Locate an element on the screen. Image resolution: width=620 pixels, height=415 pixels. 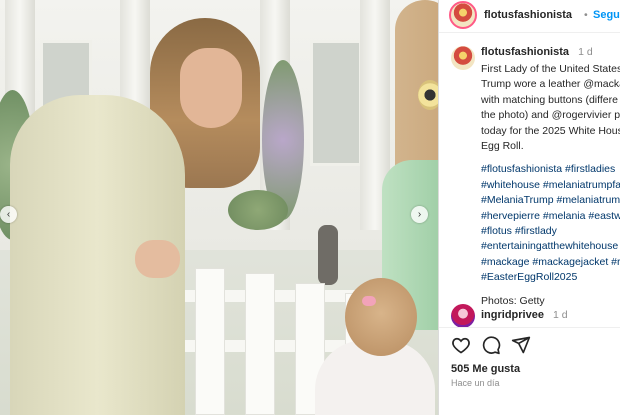
child-head is located at coordinates (381, 317).